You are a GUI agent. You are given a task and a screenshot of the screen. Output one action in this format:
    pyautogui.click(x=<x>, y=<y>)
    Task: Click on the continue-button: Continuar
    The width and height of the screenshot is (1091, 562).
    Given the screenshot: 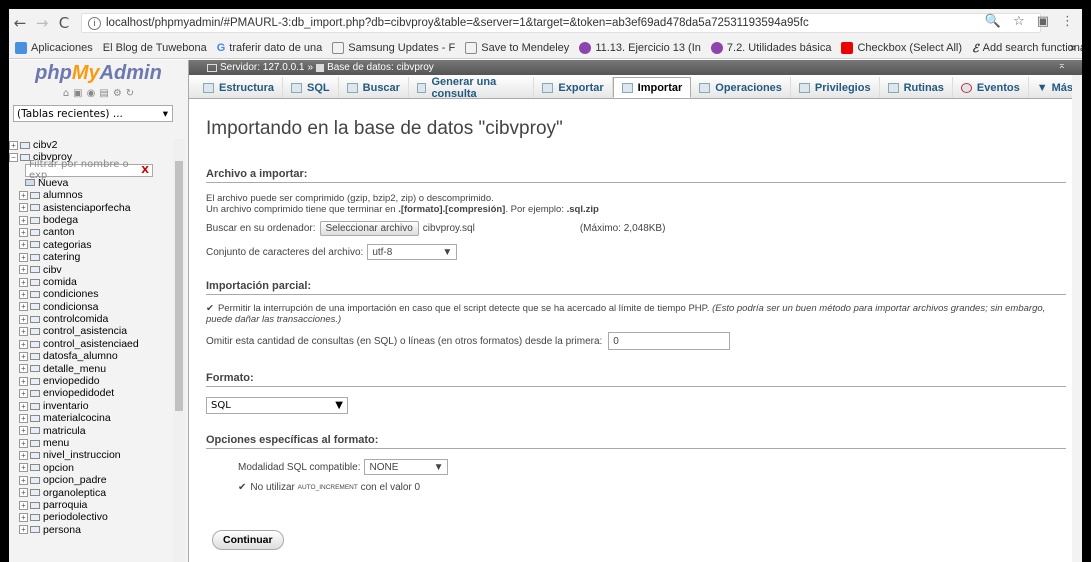 What is the action you would take?
    pyautogui.click(x=248, y=540)
    